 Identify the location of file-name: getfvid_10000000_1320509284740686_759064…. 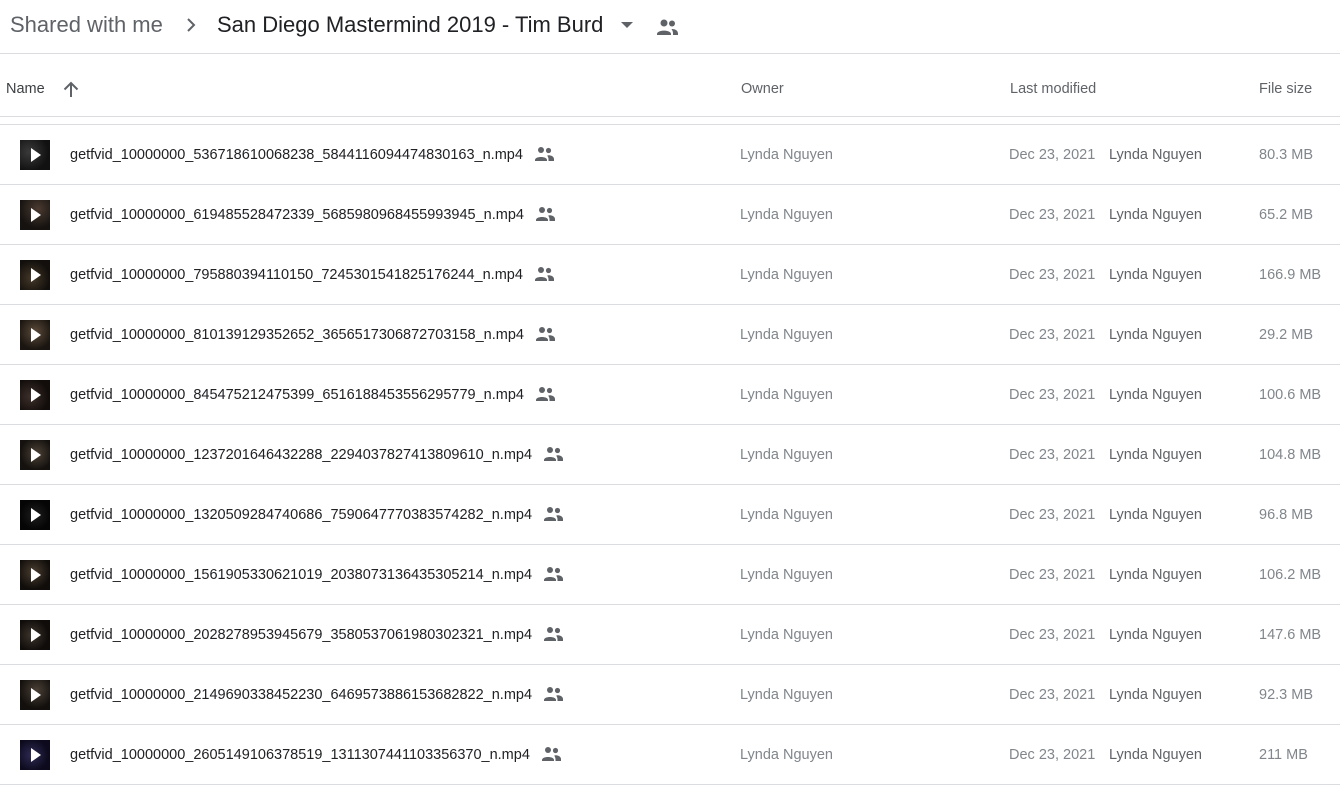
(301, 515).